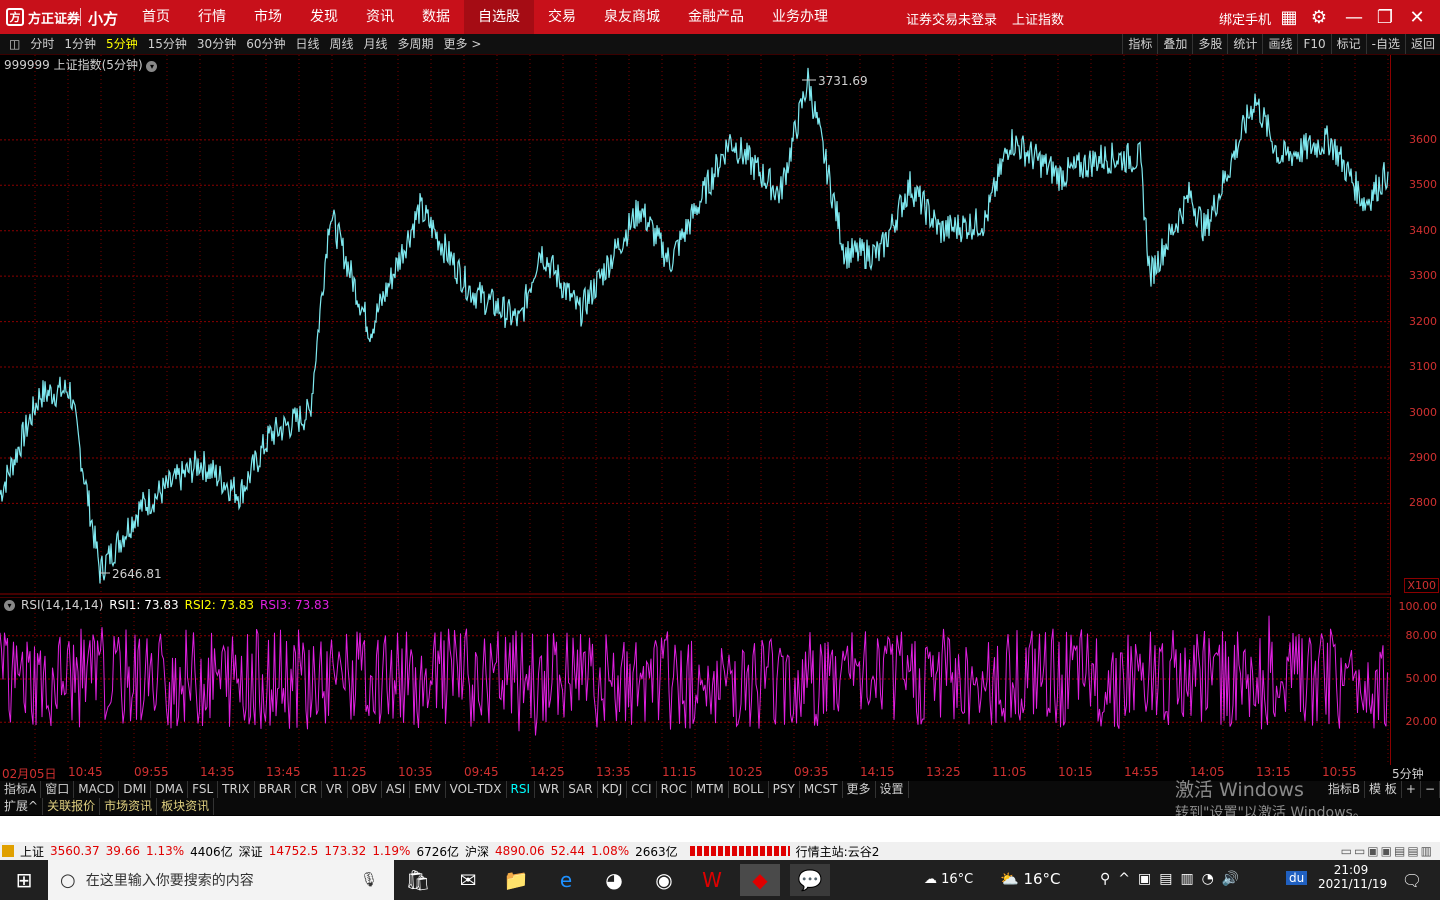 The image size is (1440, 900). Describe the element at coordinates (42, 44) in the screenshot. I see `period-tab-0: 分时` at that location.